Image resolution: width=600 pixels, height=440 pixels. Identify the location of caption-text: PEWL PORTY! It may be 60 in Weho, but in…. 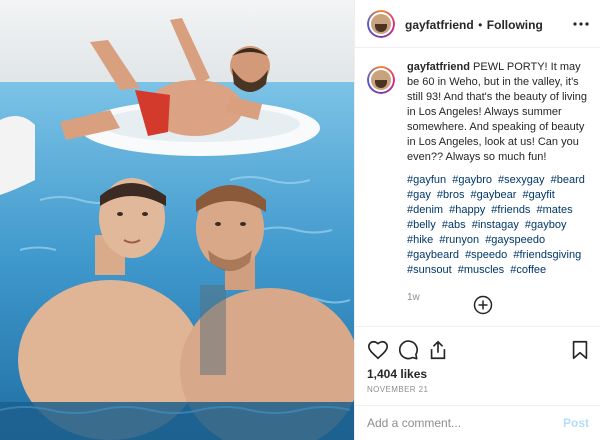
(497, 112).